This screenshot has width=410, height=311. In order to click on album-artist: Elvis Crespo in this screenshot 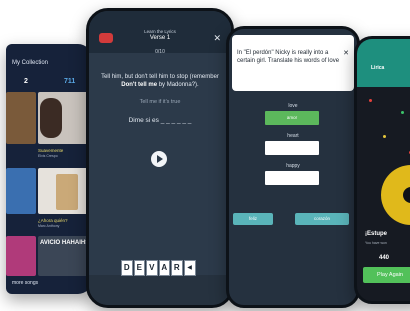, I will do `click(48, 156)`.